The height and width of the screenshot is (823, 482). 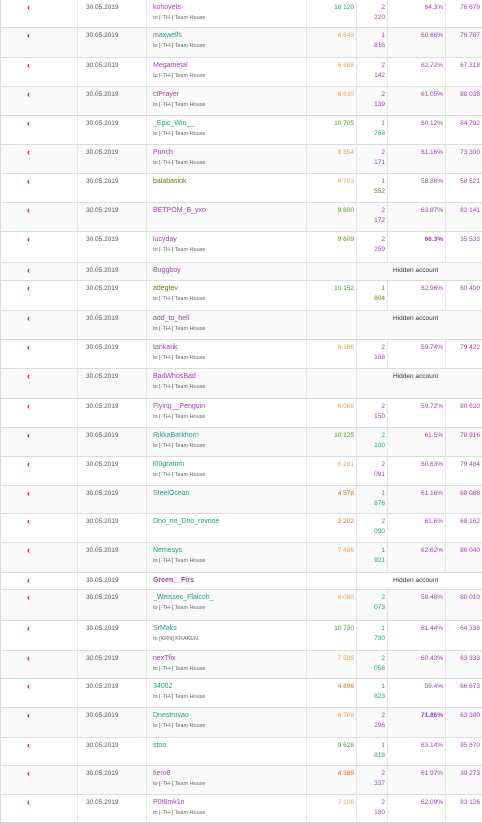 What do you see at coordinates (331, 130) in the screenshot?
I see `score-cell: 10 705` at bounding box center [331, 130].